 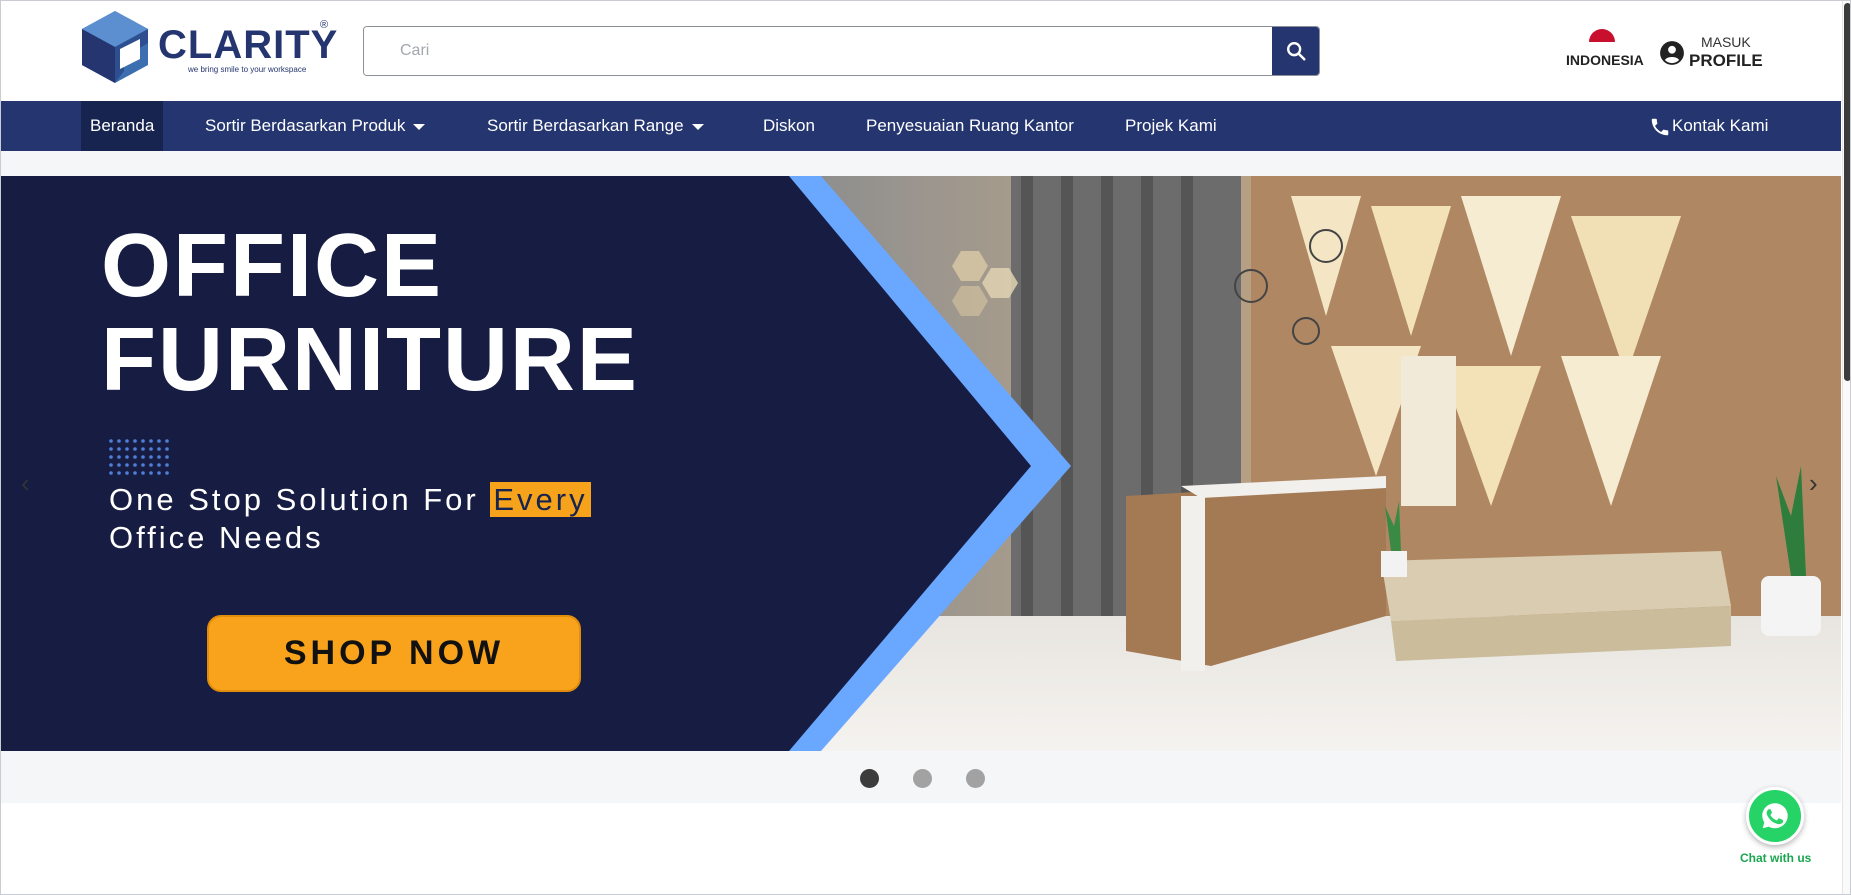 I want to click on banner-title-line-1: OFFICE, so click(x=272, y=266).